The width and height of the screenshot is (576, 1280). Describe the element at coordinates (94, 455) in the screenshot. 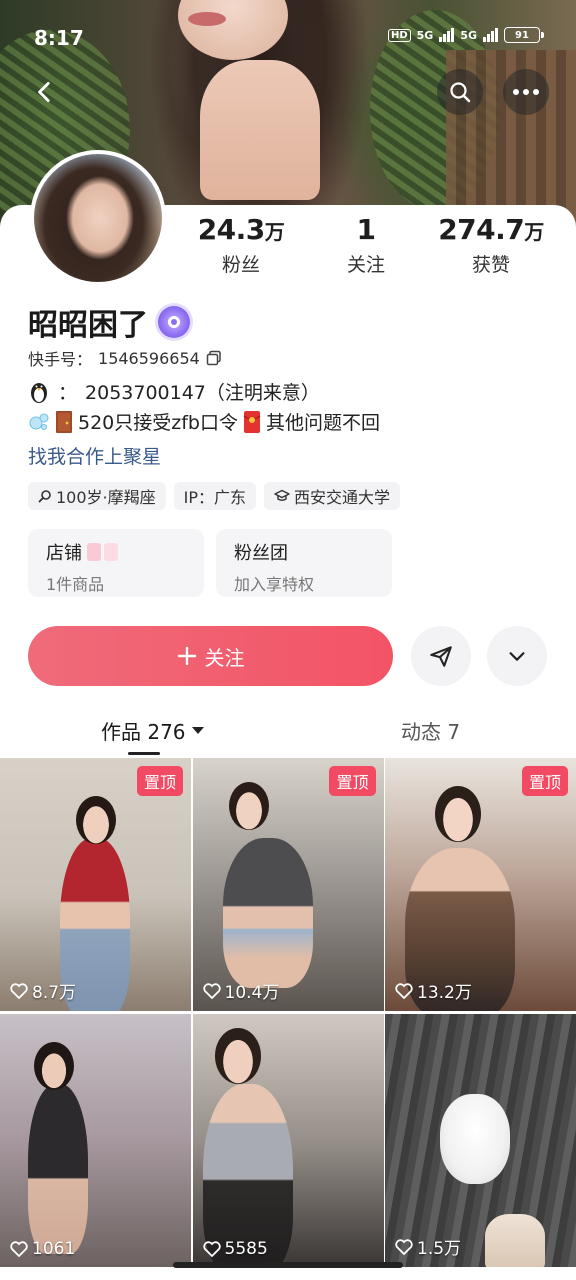

I see `cooperation-link: 找我合作上聚星` at that location.